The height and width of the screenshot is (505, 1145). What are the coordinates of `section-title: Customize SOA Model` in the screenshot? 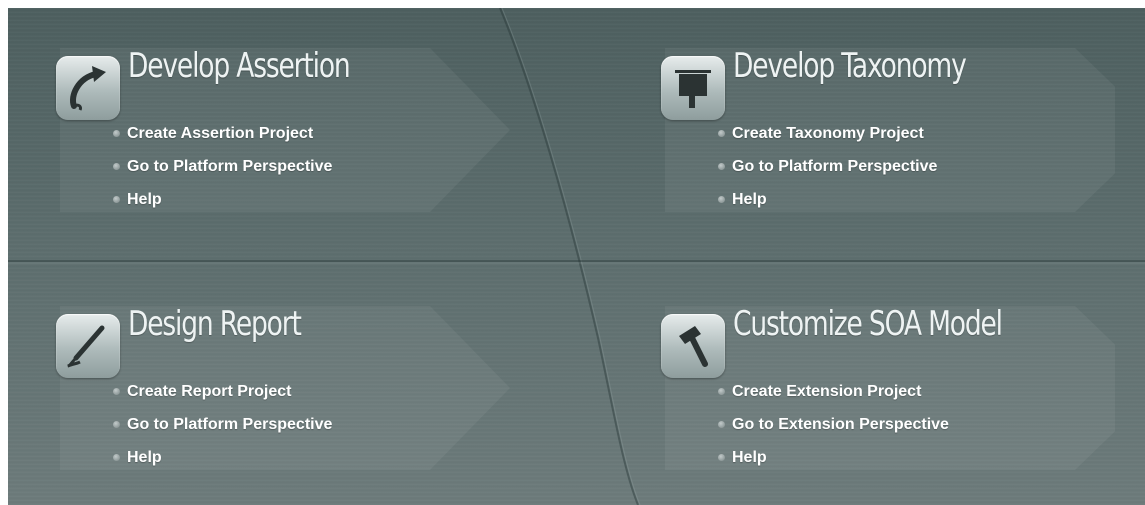 It's located at (868, 324).